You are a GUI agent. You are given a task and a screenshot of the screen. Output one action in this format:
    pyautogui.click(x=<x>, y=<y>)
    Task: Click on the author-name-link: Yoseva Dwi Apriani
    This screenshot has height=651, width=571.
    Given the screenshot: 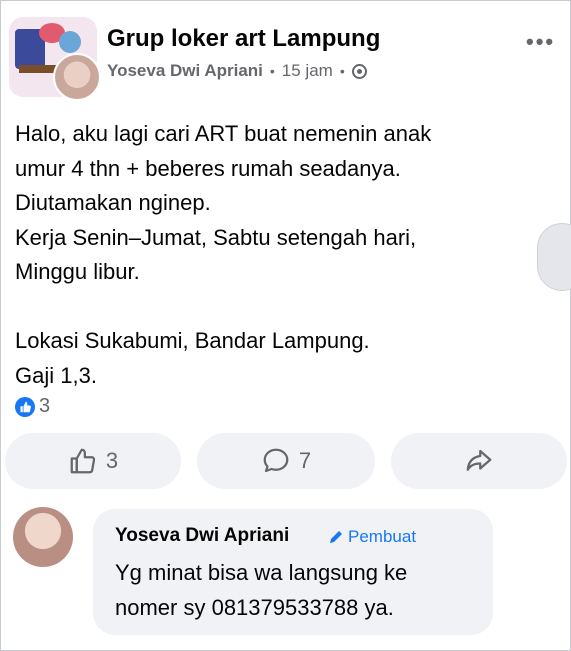 What is the action you would take?
    pyautogui.click(x=185, y=71)
    